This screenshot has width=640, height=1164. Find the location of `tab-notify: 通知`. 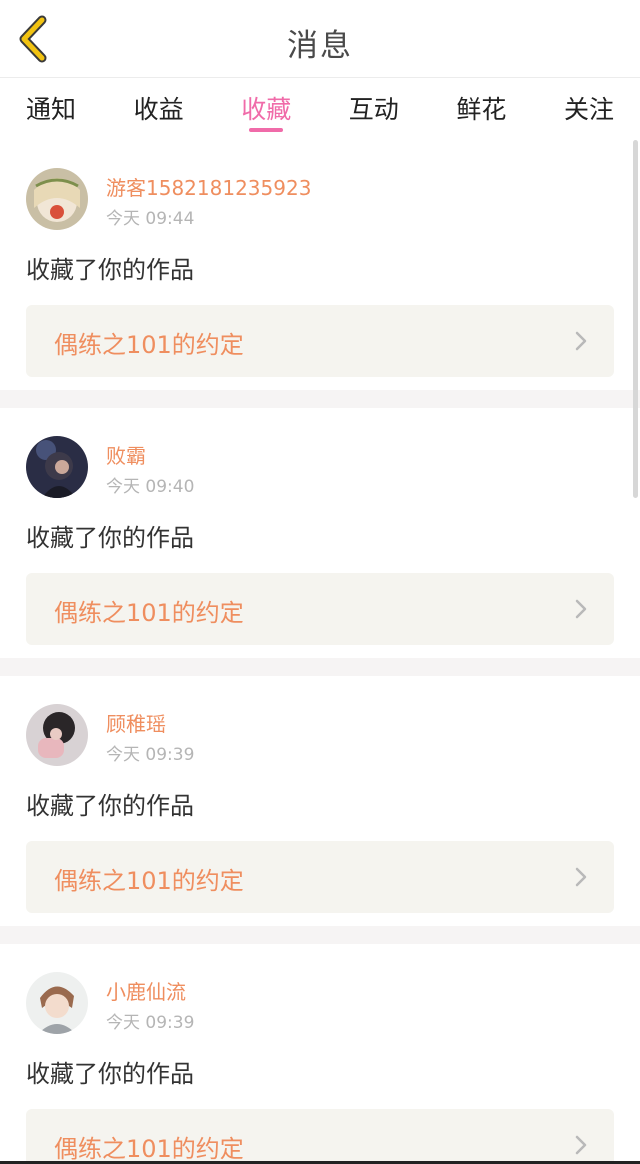

tab-notify: 通知 is located at coordinates (51, 109).